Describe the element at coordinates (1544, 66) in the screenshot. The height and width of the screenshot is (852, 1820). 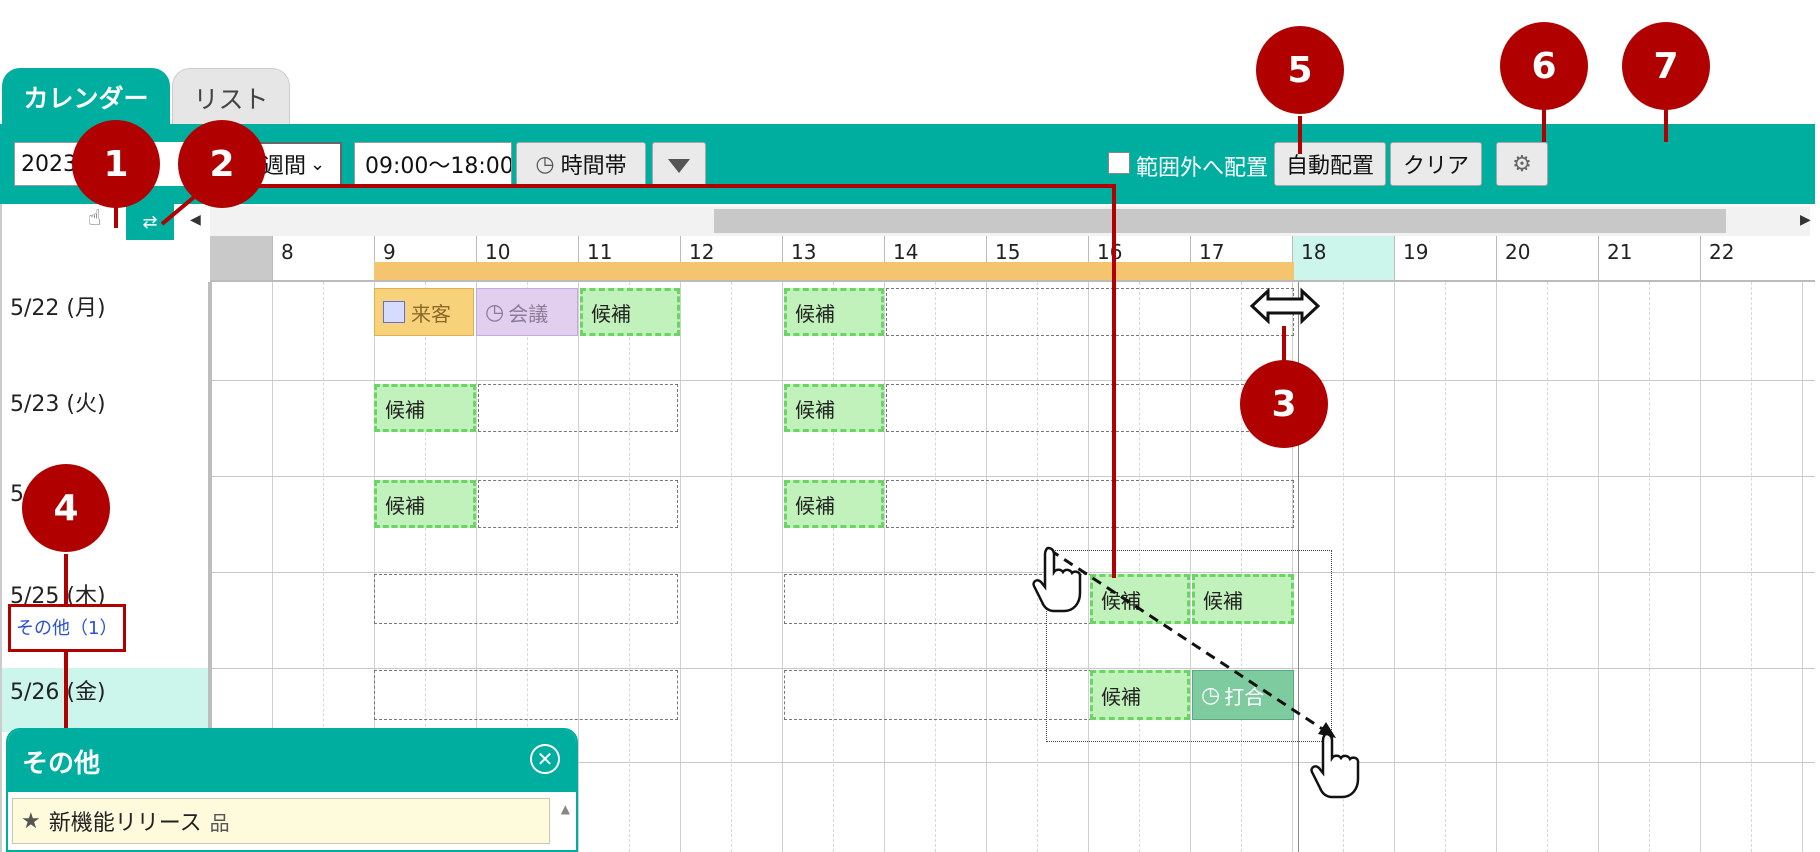
I see `annotation-marker-6: 6` at that location.